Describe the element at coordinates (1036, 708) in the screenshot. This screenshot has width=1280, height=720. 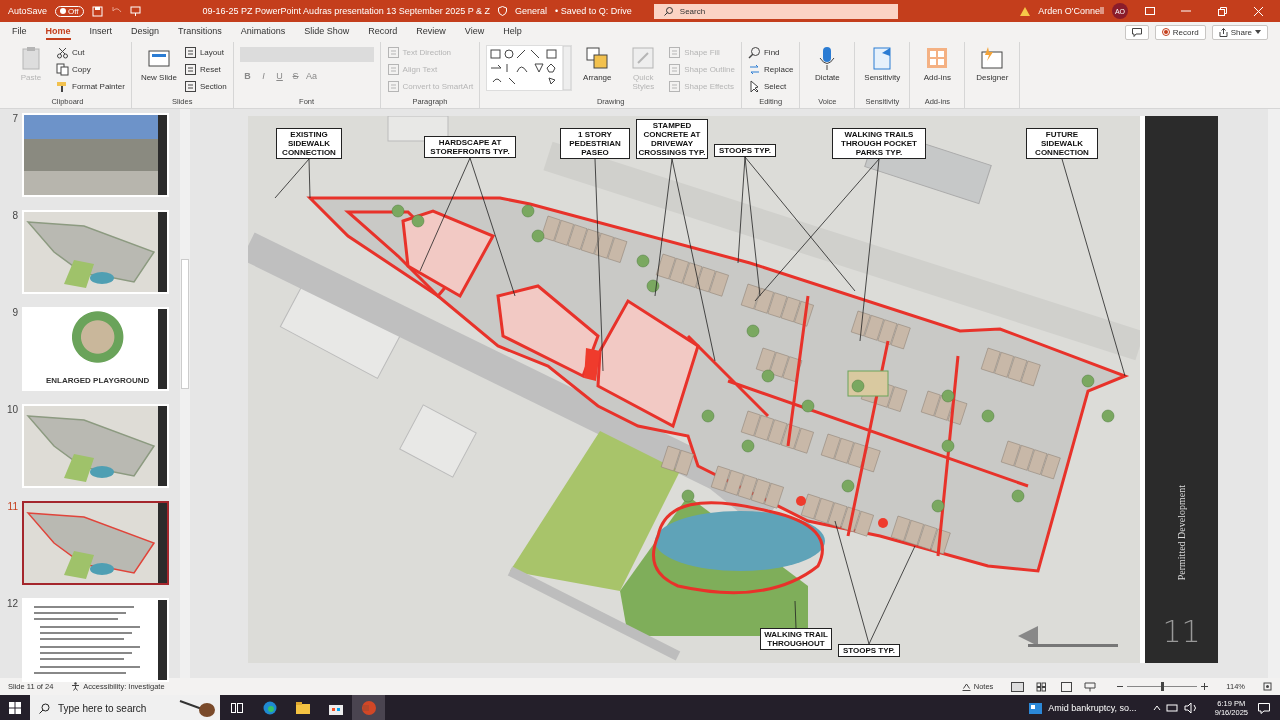
I see `news-icon` at that location.